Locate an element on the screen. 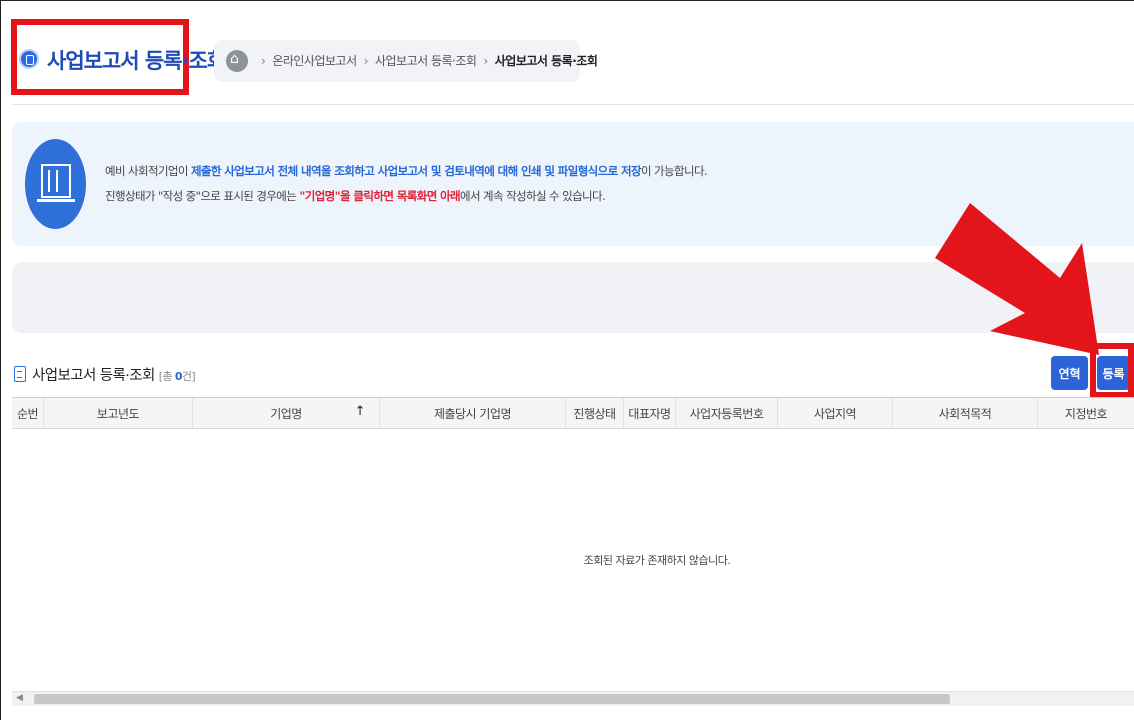  header-divider is located at coordinates (573, 104).